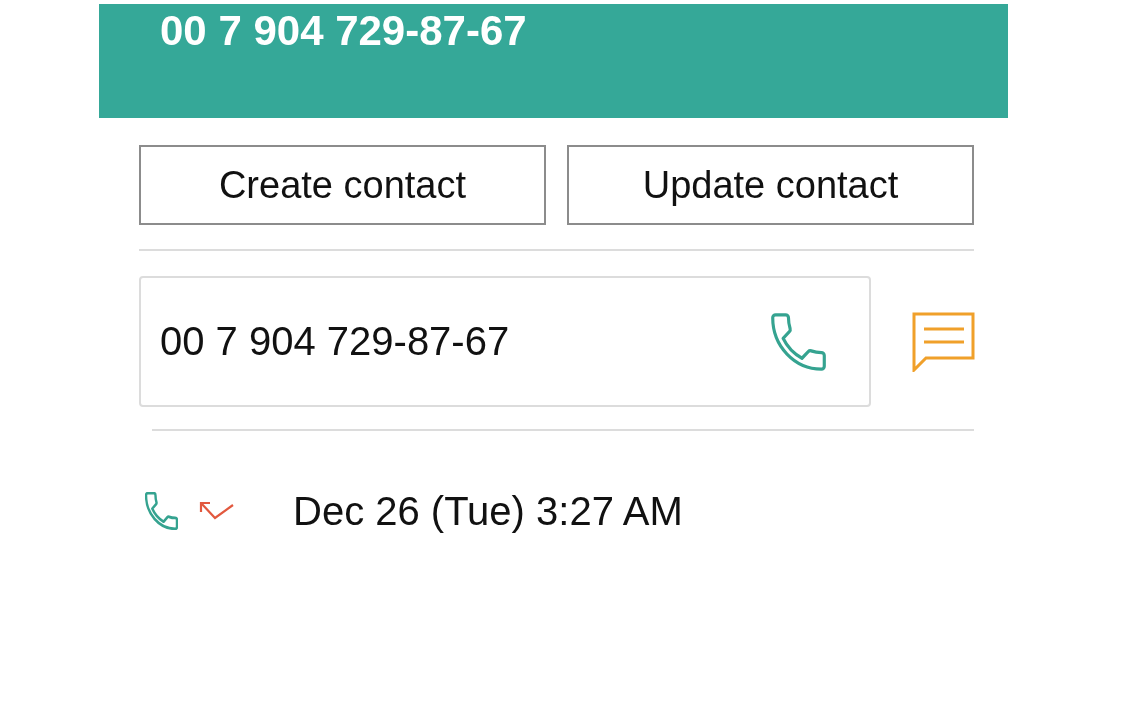  Describe the element at coordinates (943, 341) in the screenshot. I see `message-icon` at that location.